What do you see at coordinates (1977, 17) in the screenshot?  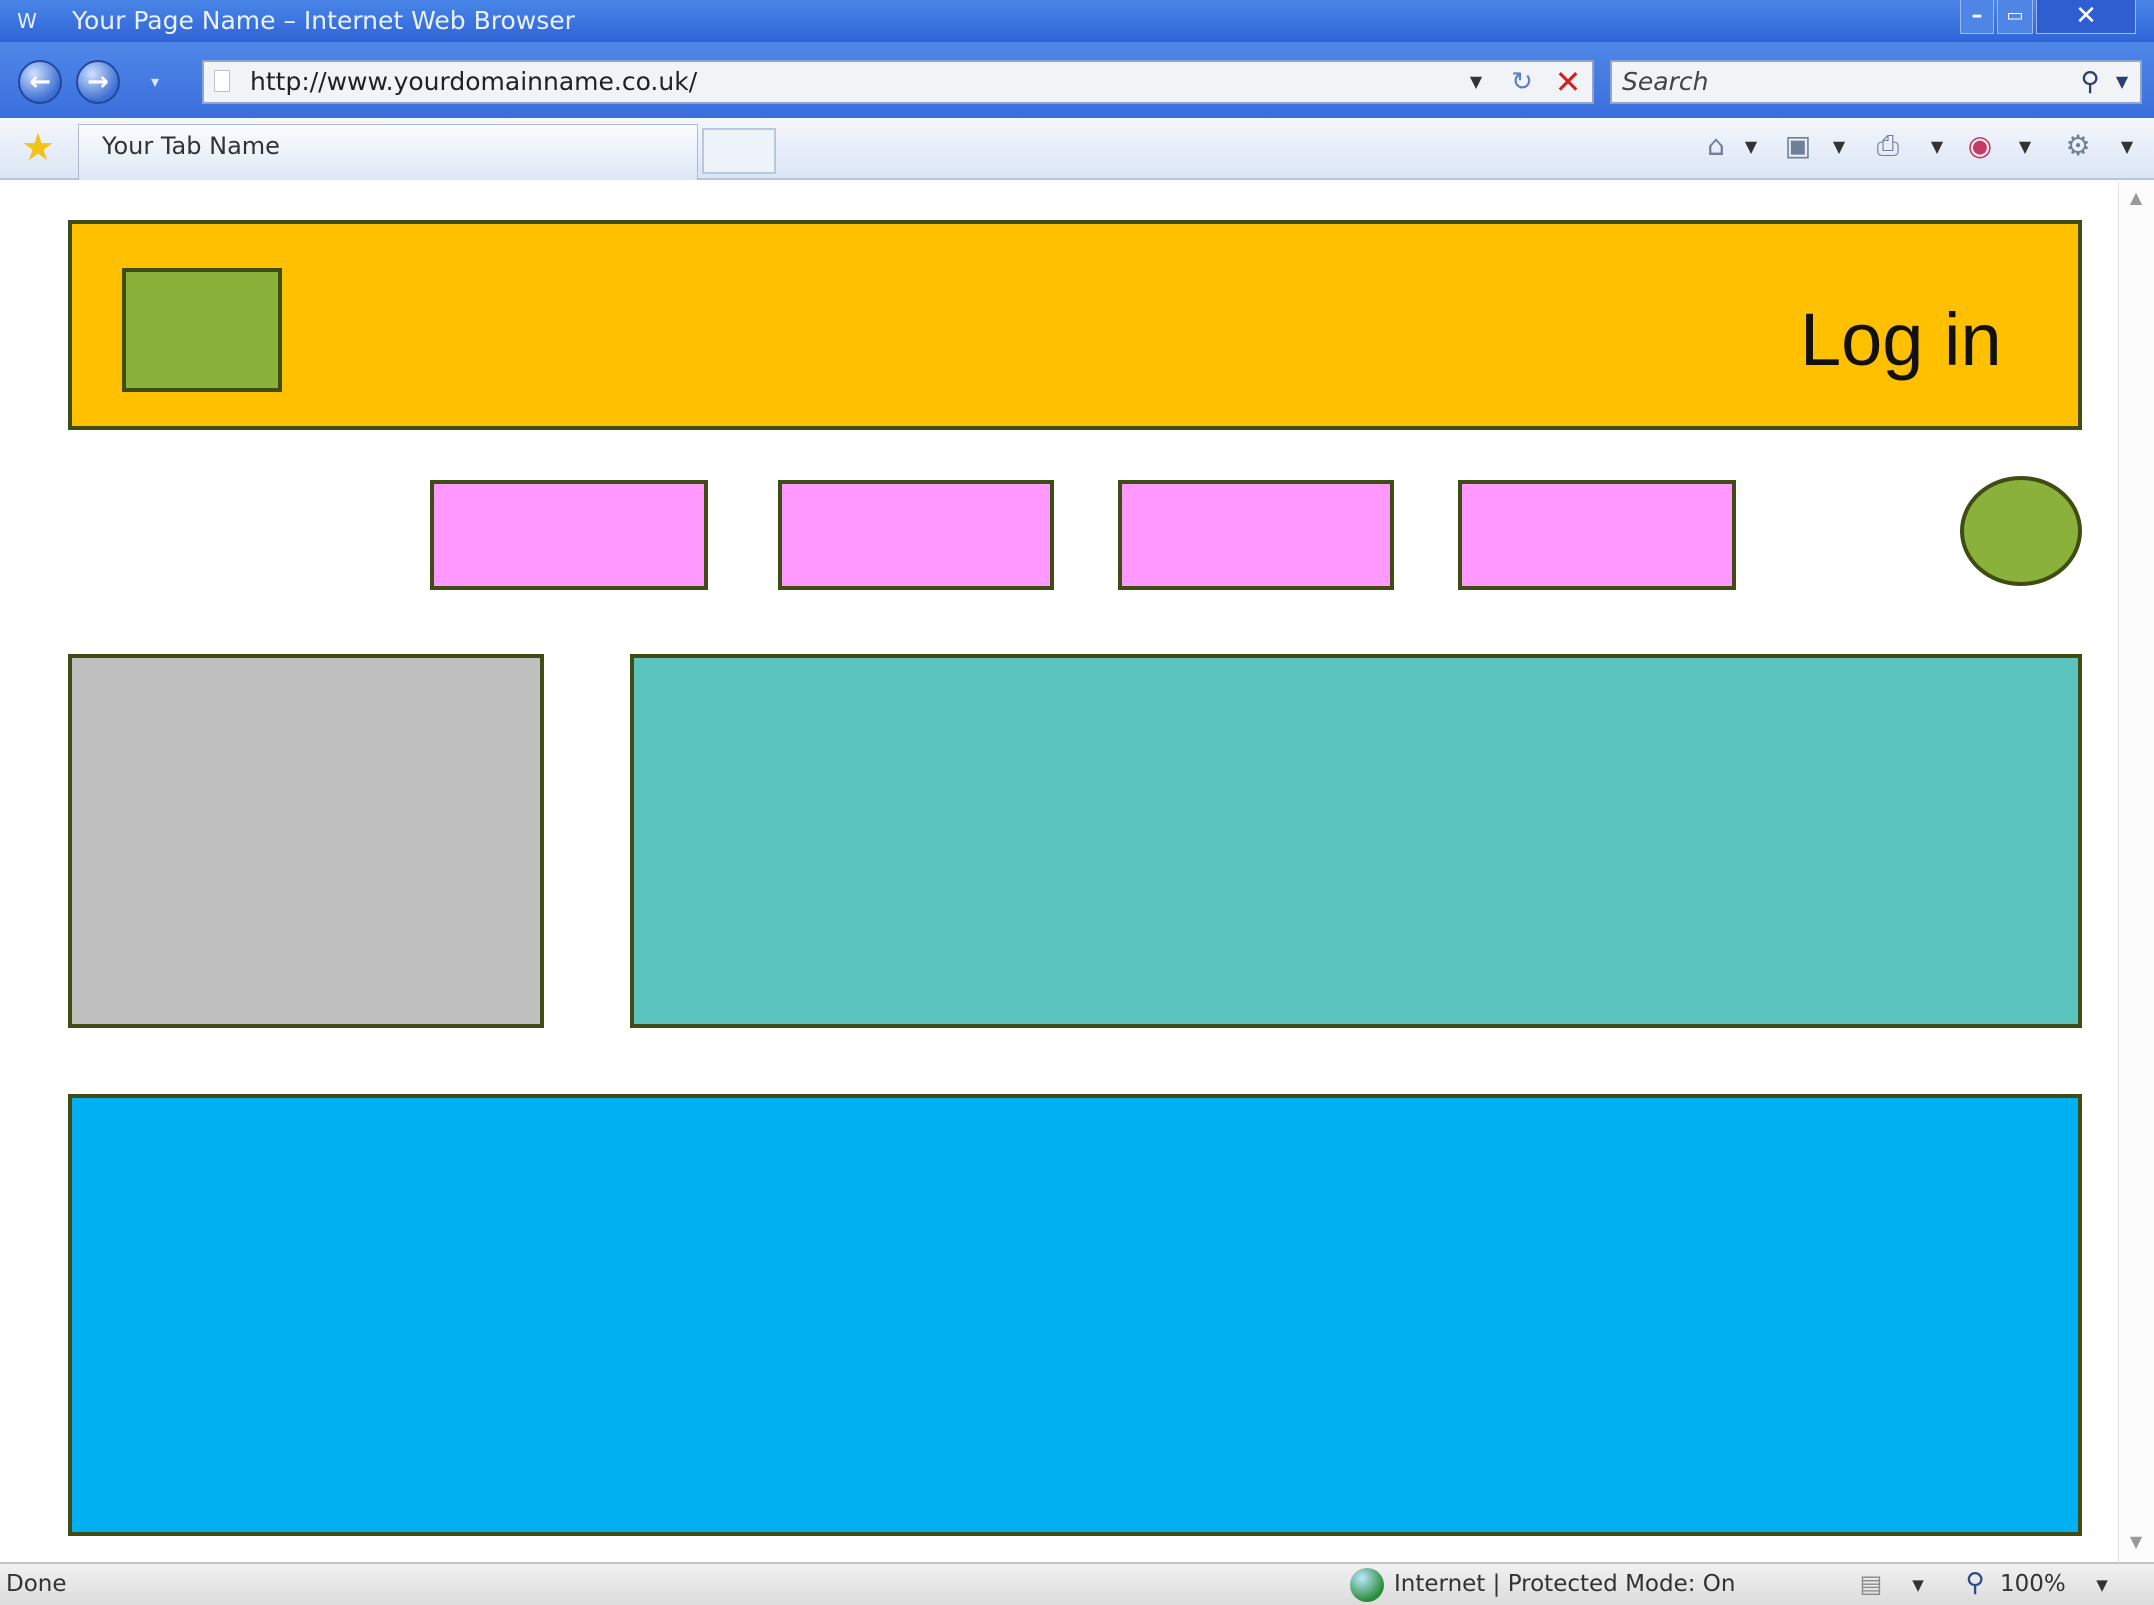 I see `minimize-button: –` at bounding box center [1977, 17].